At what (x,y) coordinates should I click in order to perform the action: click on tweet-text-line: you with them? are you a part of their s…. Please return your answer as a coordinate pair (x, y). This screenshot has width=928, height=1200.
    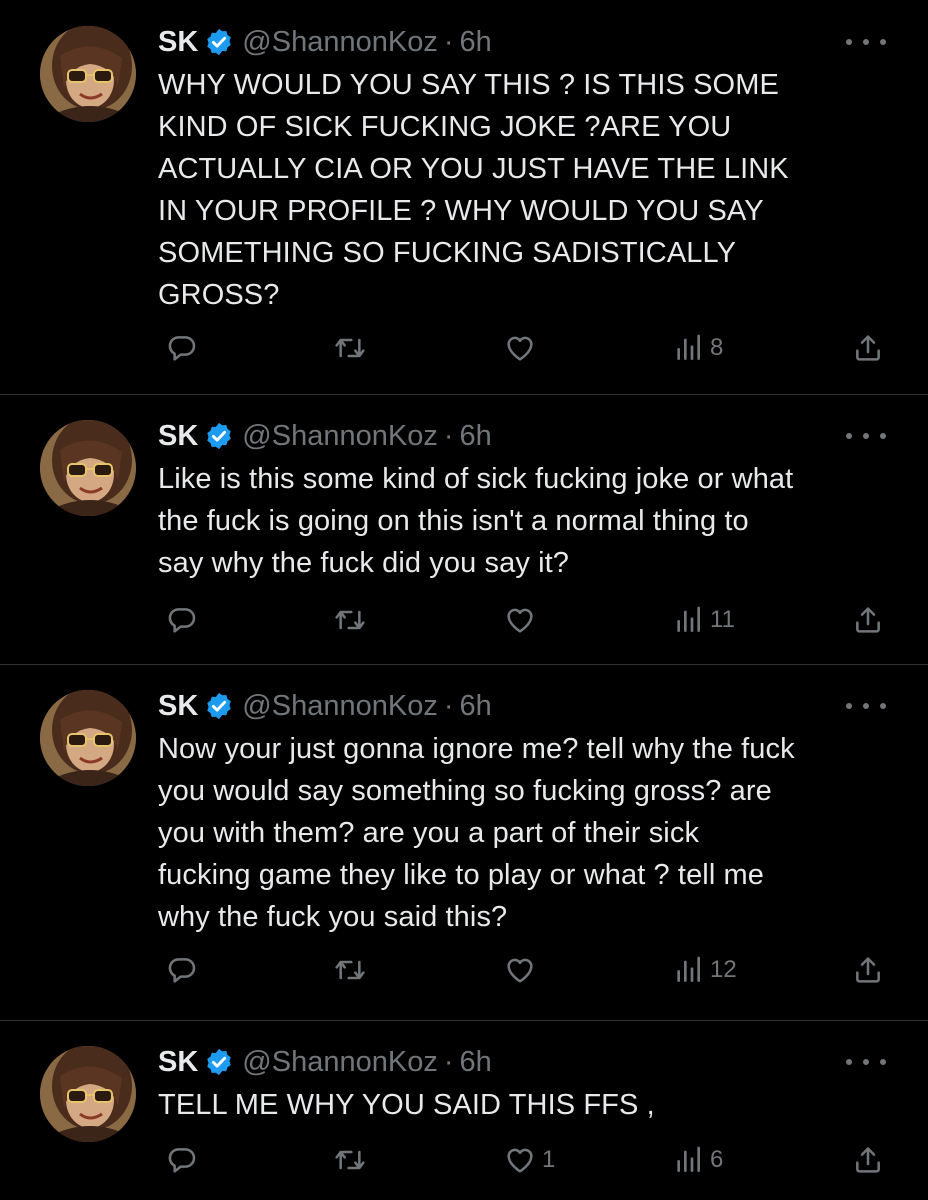
    Looking at the image, I should click on (429, 833).